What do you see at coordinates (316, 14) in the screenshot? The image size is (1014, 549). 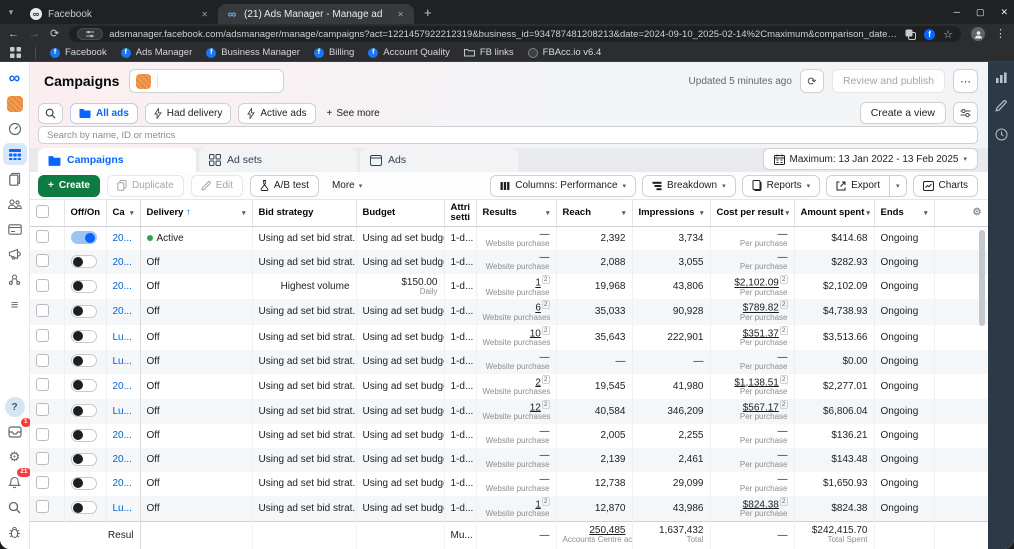 I see `browser-tab-ads-manager: ∞ (21) Ads Manager - Manage ad ✕` at bounding box center [316, 14].